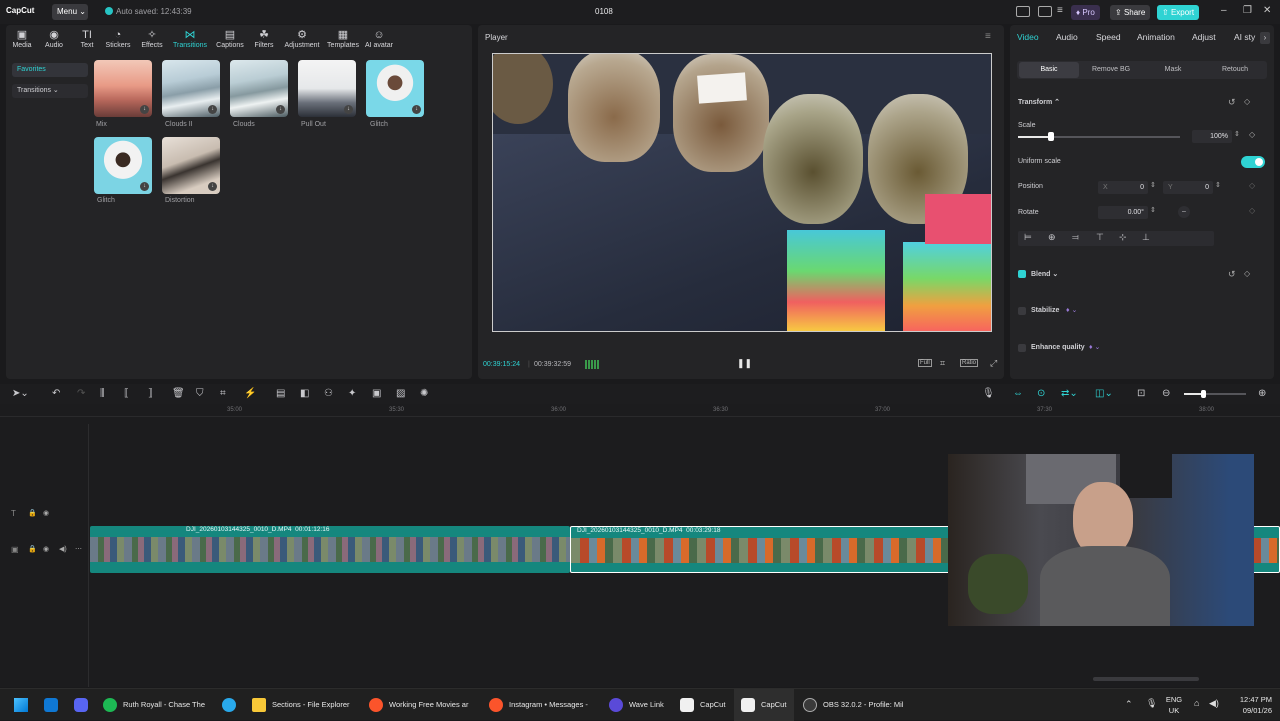  Describe the element at coordinates (1123, 237) in the screenshot. I see `align-middle-icon: ⊹` at that location.